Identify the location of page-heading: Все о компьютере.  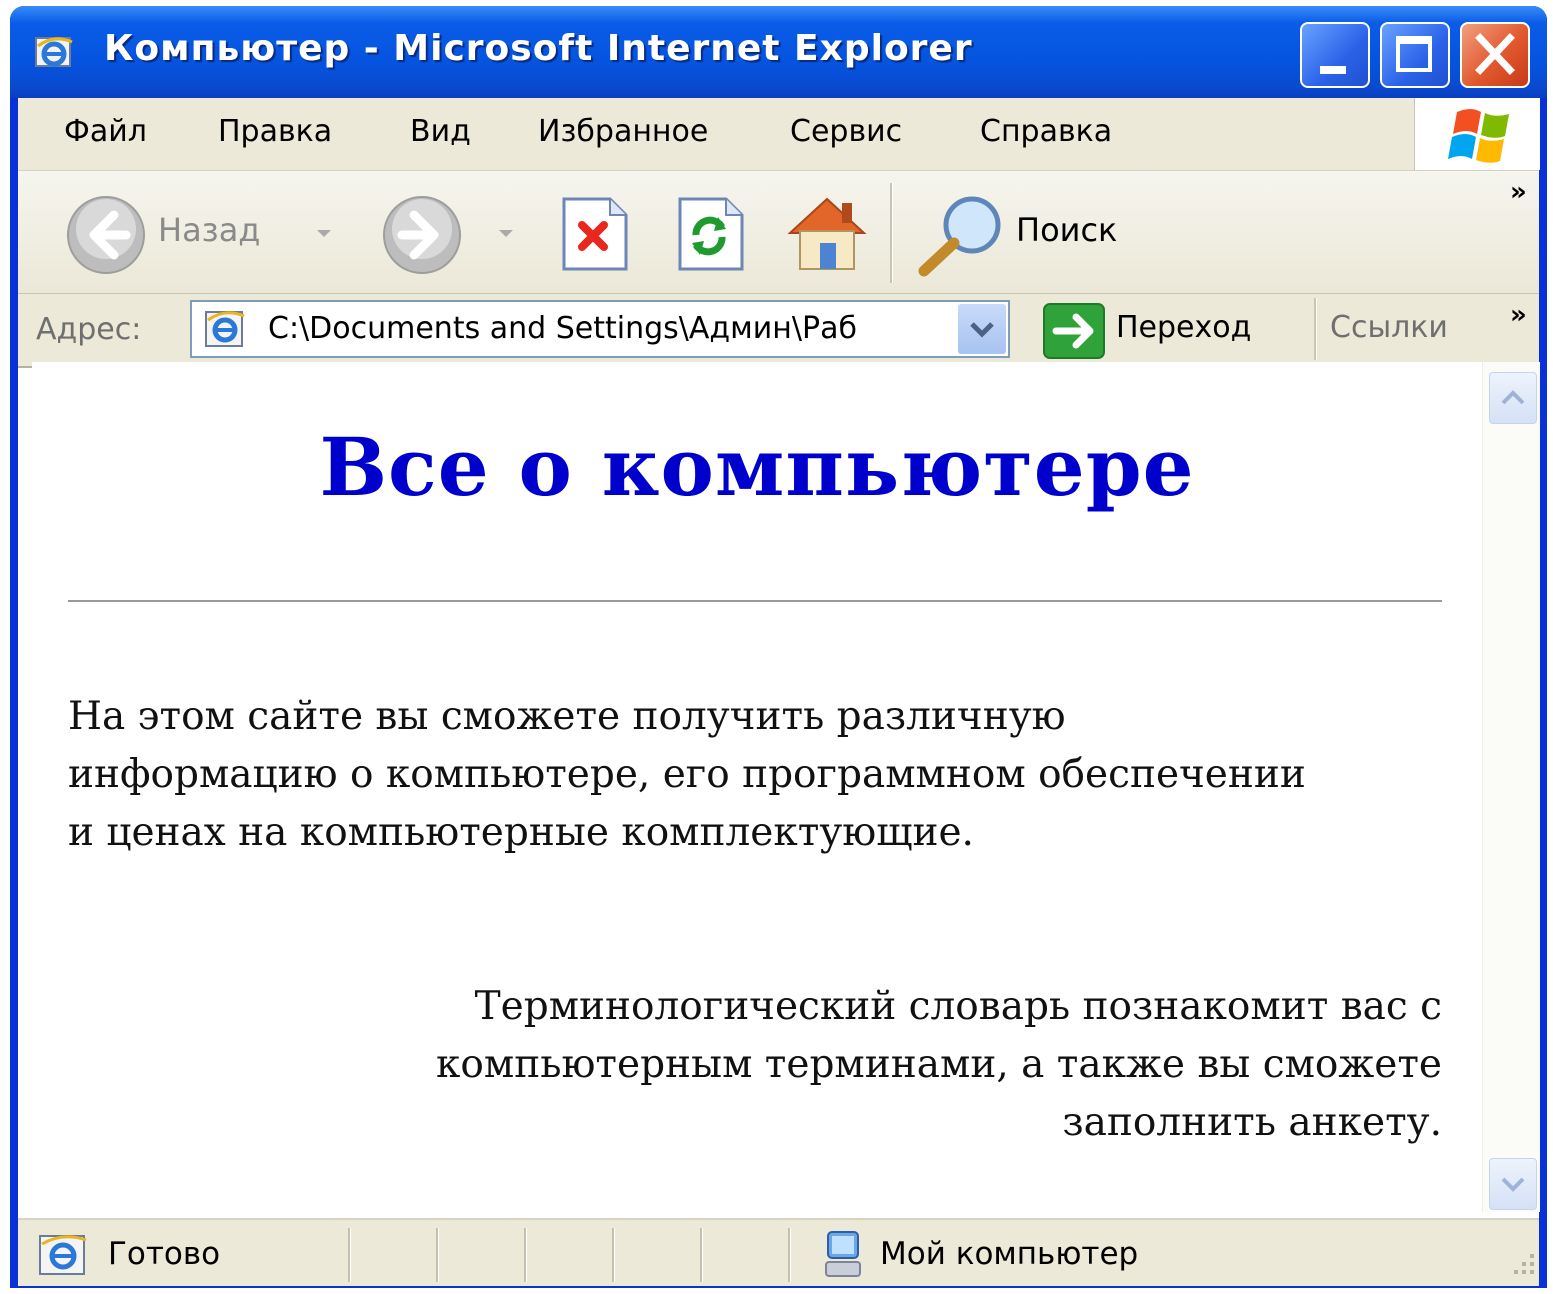
(757, 467).